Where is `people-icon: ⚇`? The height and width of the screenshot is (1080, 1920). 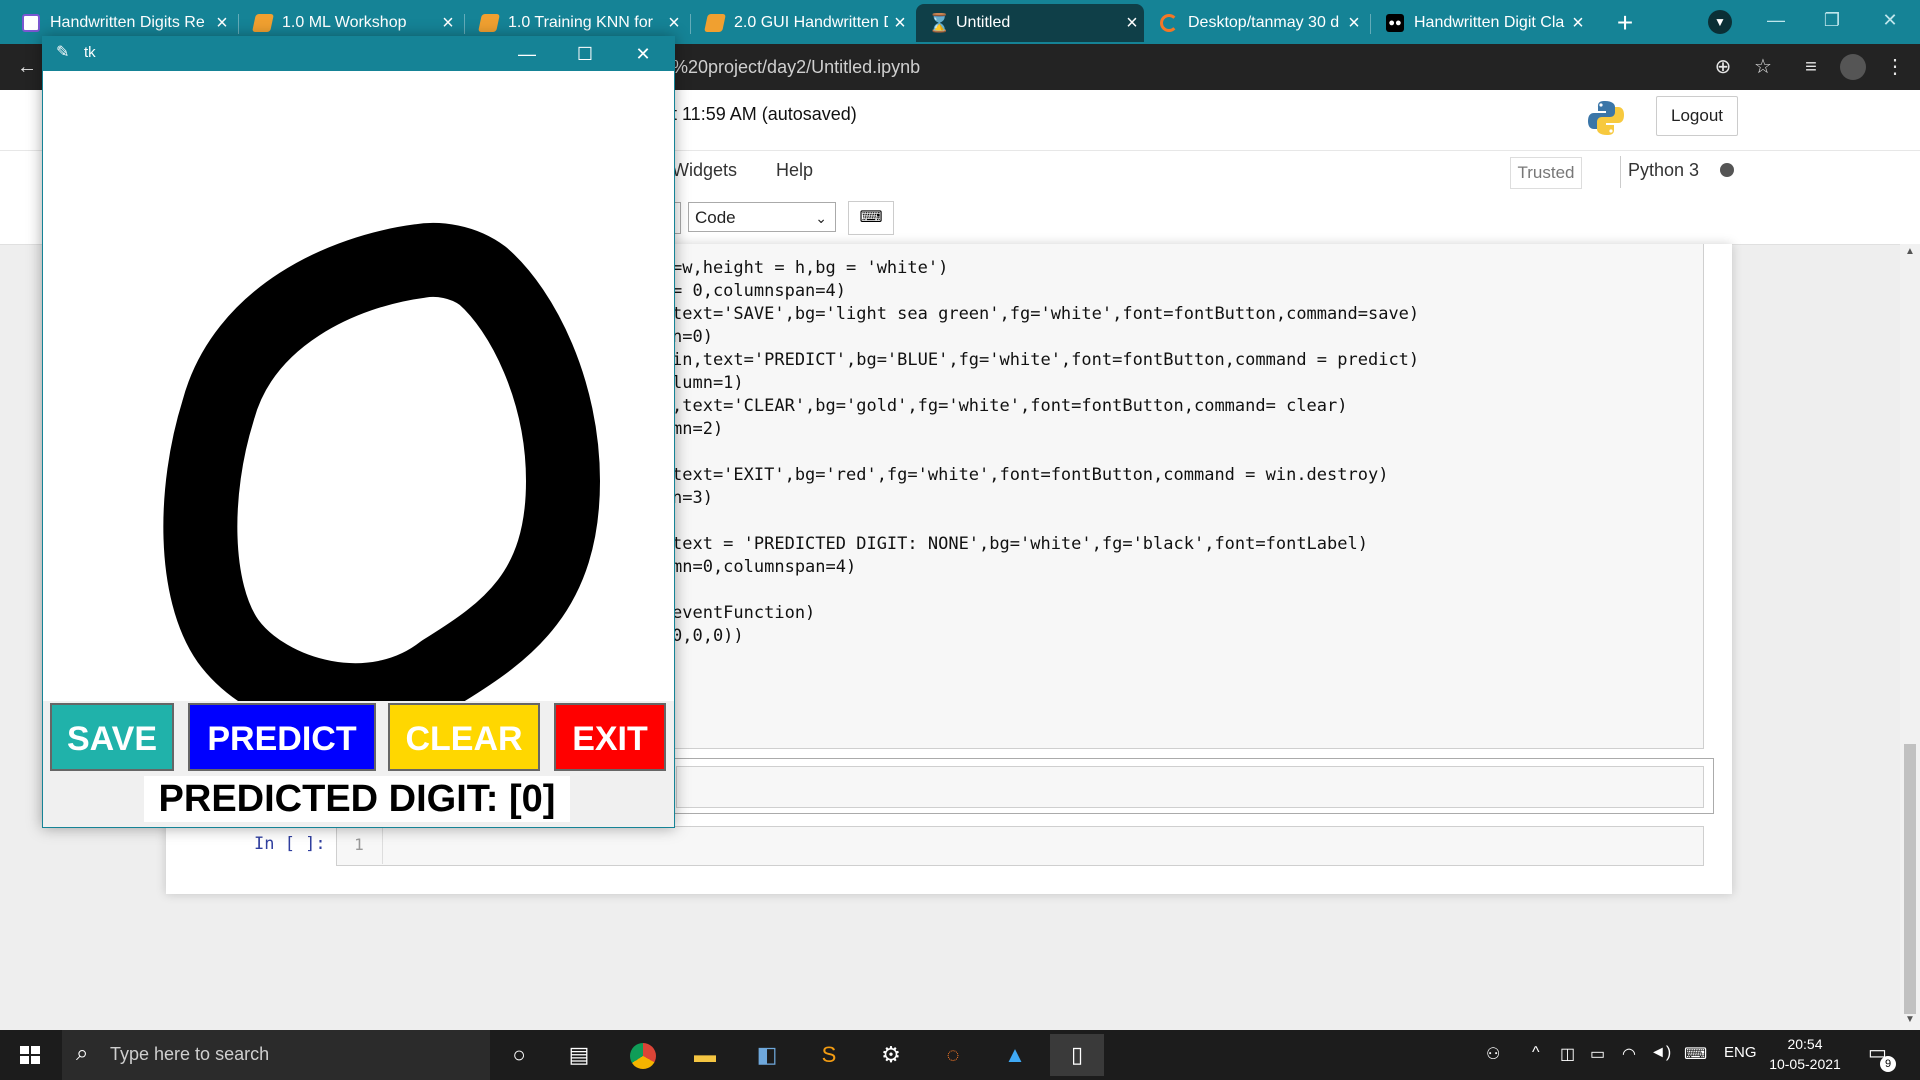
people-icon: ⚇ is located at coordinates (1493, 1054).